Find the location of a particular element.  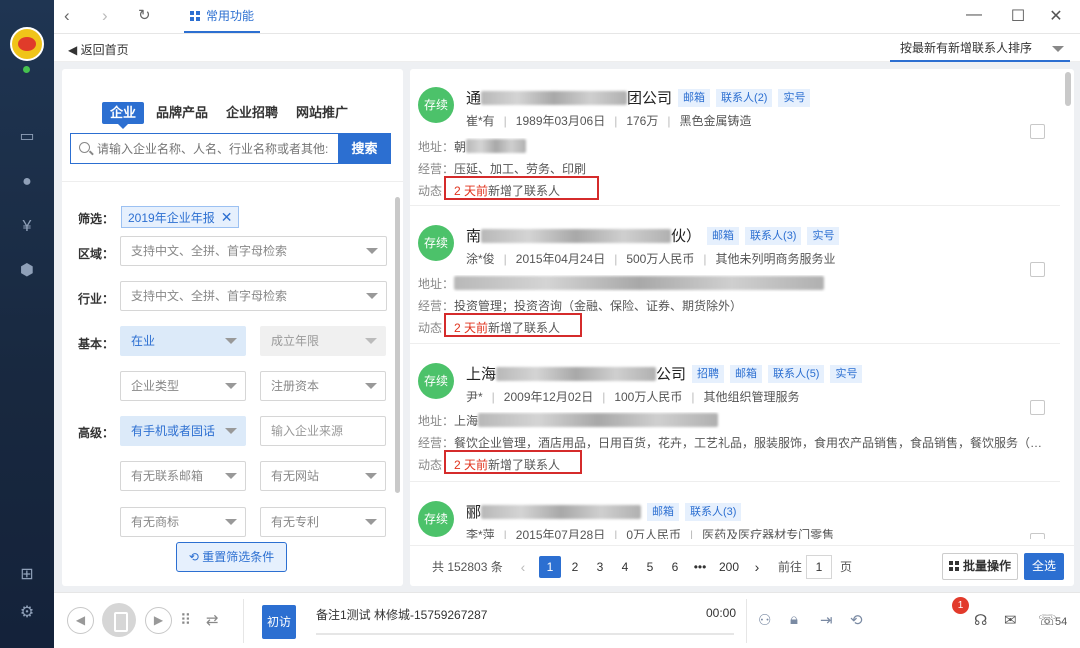

company-name: 上海 公司 招聘 邮箱 联系人(5) 实号 is located at coordinates (664, 373).